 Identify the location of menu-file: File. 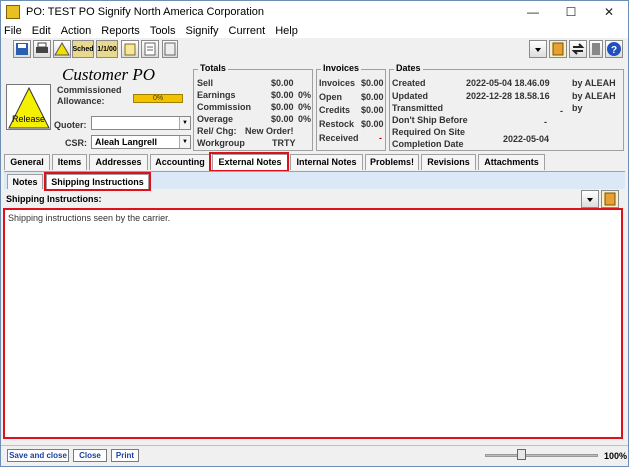
(13, 31).